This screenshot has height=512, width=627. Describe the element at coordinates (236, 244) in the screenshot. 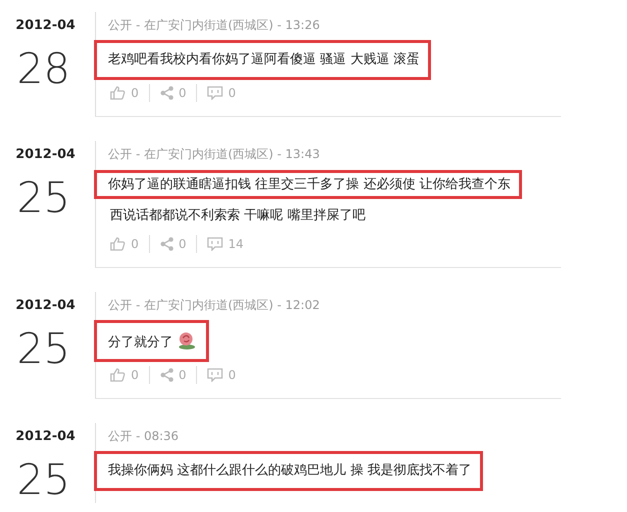

I see `comment-count: 14` at that location.